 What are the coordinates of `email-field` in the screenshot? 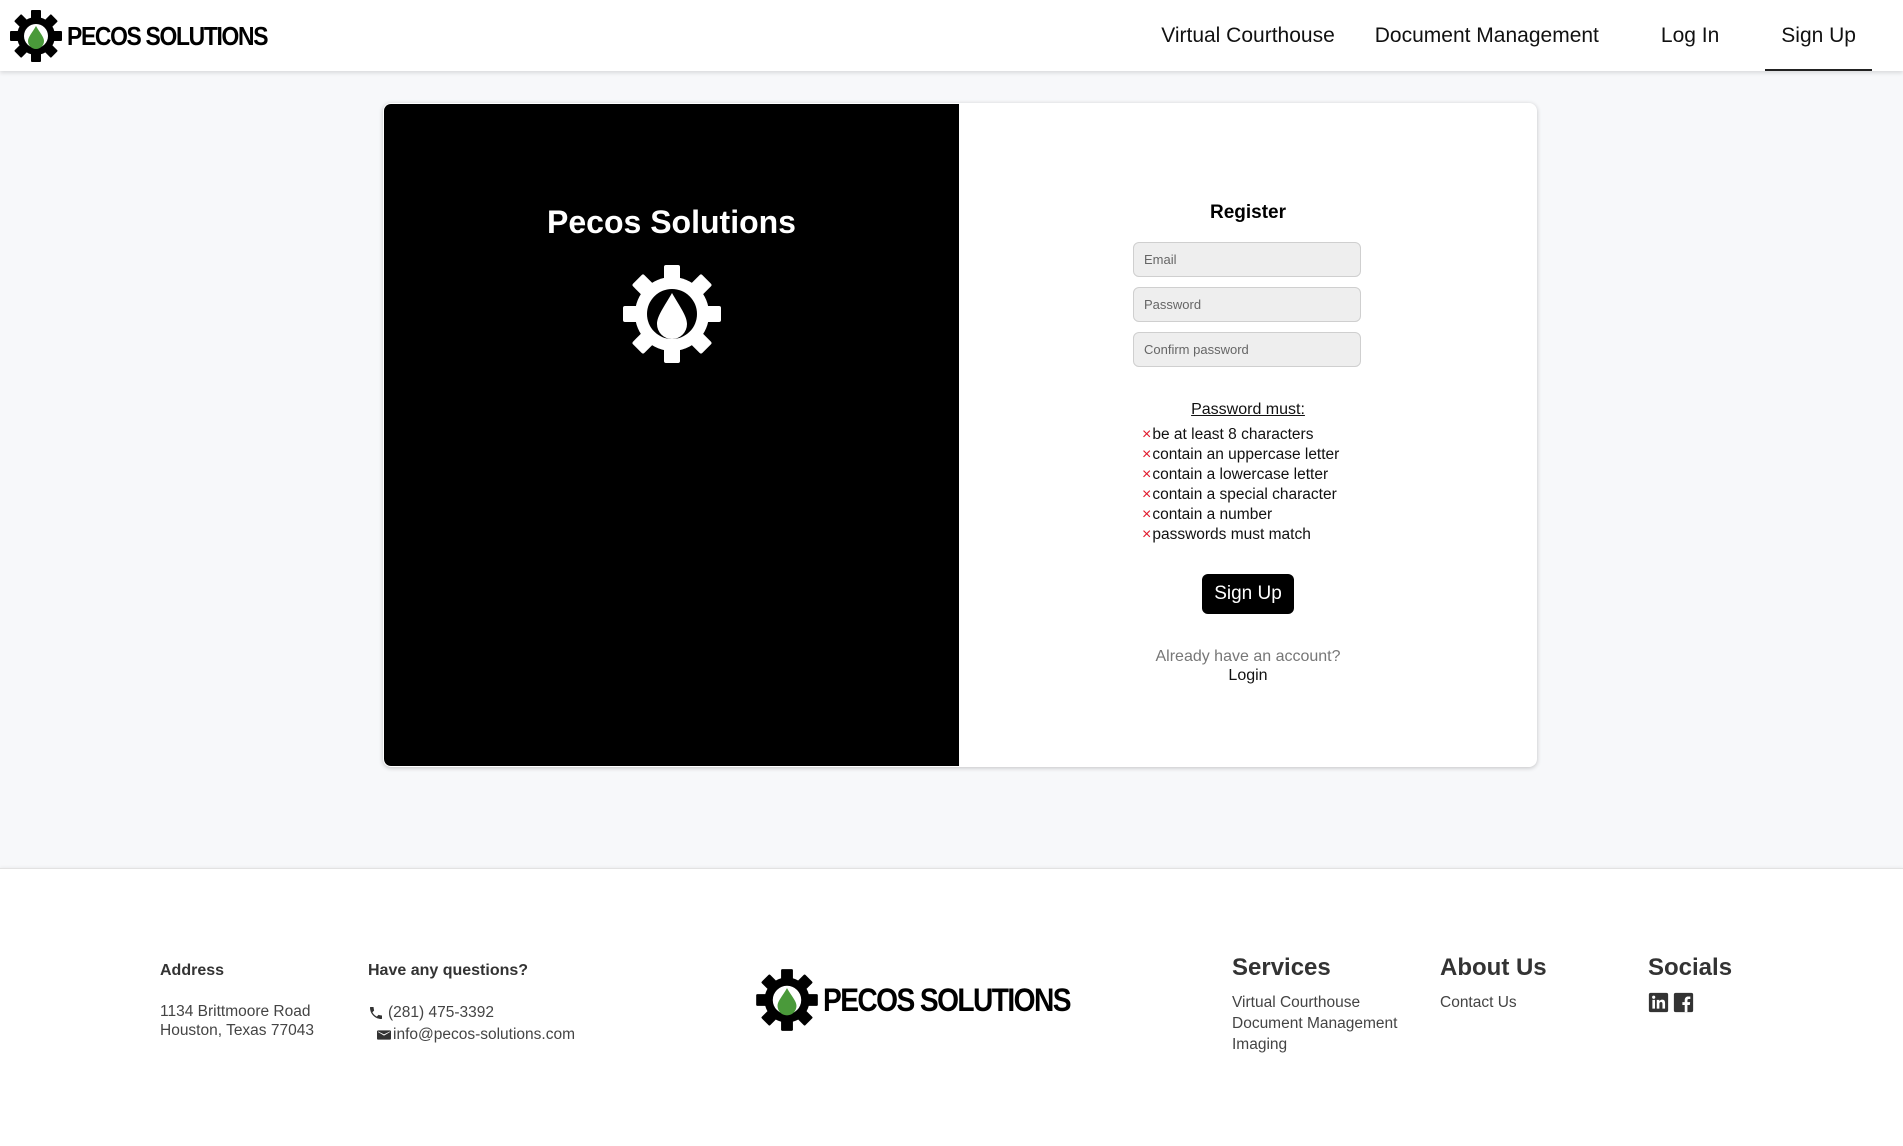 It's located at (1247, 259).